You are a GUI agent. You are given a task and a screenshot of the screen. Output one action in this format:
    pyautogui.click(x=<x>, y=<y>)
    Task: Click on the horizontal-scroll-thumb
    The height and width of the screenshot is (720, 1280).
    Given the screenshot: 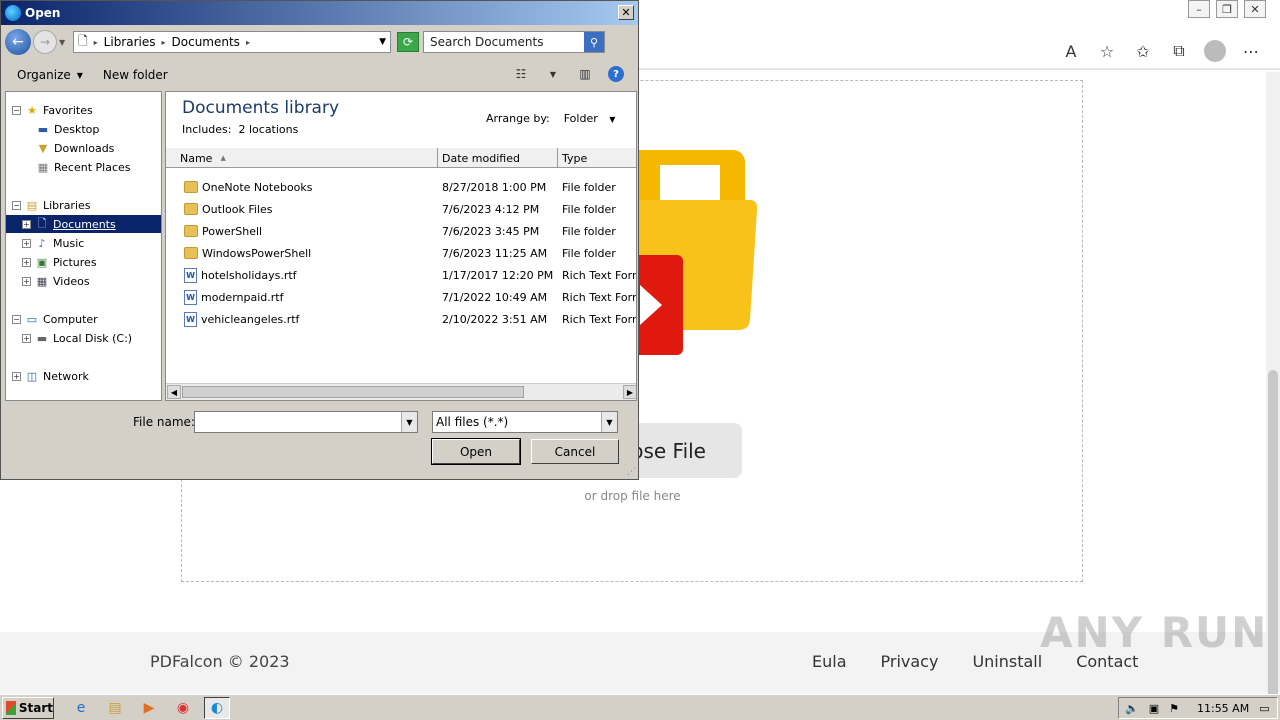 What is the action you would take?
    pyautogui.click(x=353, y=392)
    